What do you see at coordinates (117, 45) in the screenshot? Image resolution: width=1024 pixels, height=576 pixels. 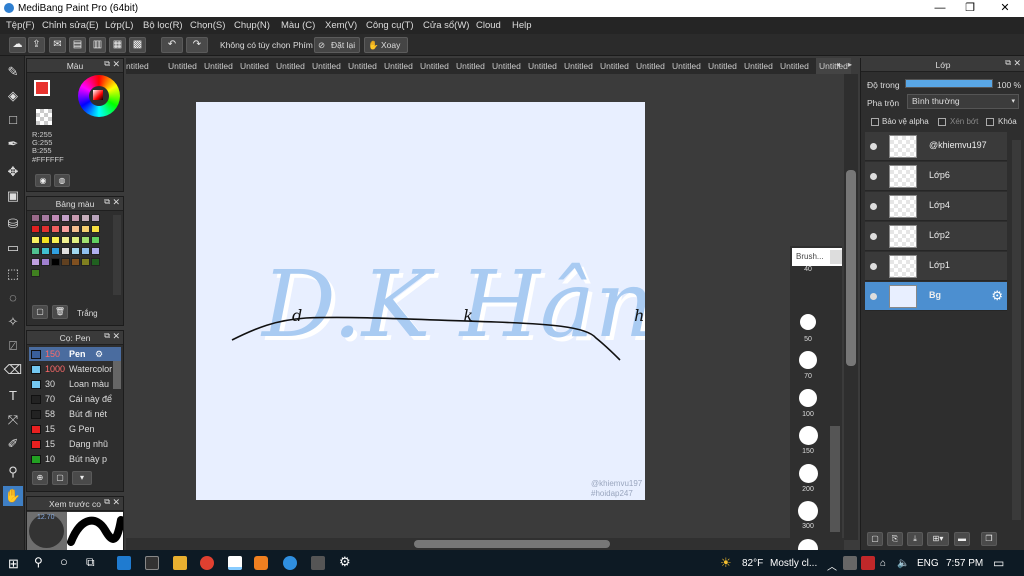 I see `grid-icon: ▦` at bounding box center [117, 45].